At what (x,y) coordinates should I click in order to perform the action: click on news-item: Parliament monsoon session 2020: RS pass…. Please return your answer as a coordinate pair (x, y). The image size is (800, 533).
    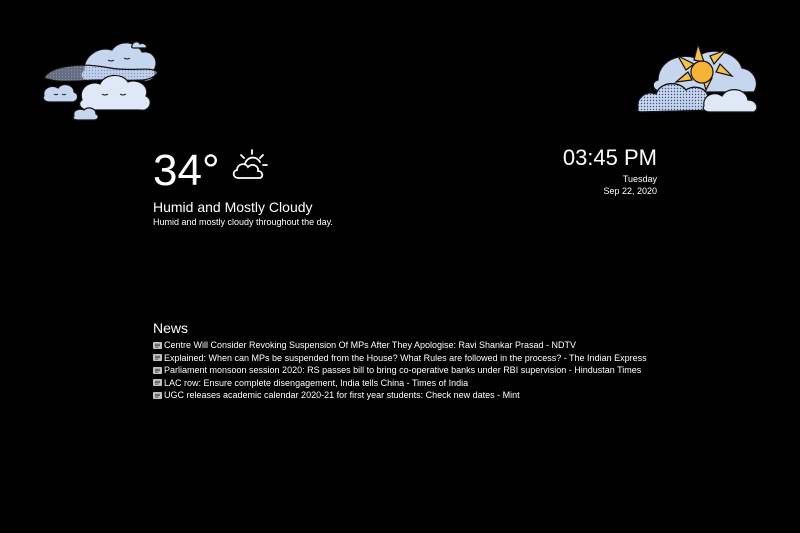
    Looking at the image, I should click on (433, 370).